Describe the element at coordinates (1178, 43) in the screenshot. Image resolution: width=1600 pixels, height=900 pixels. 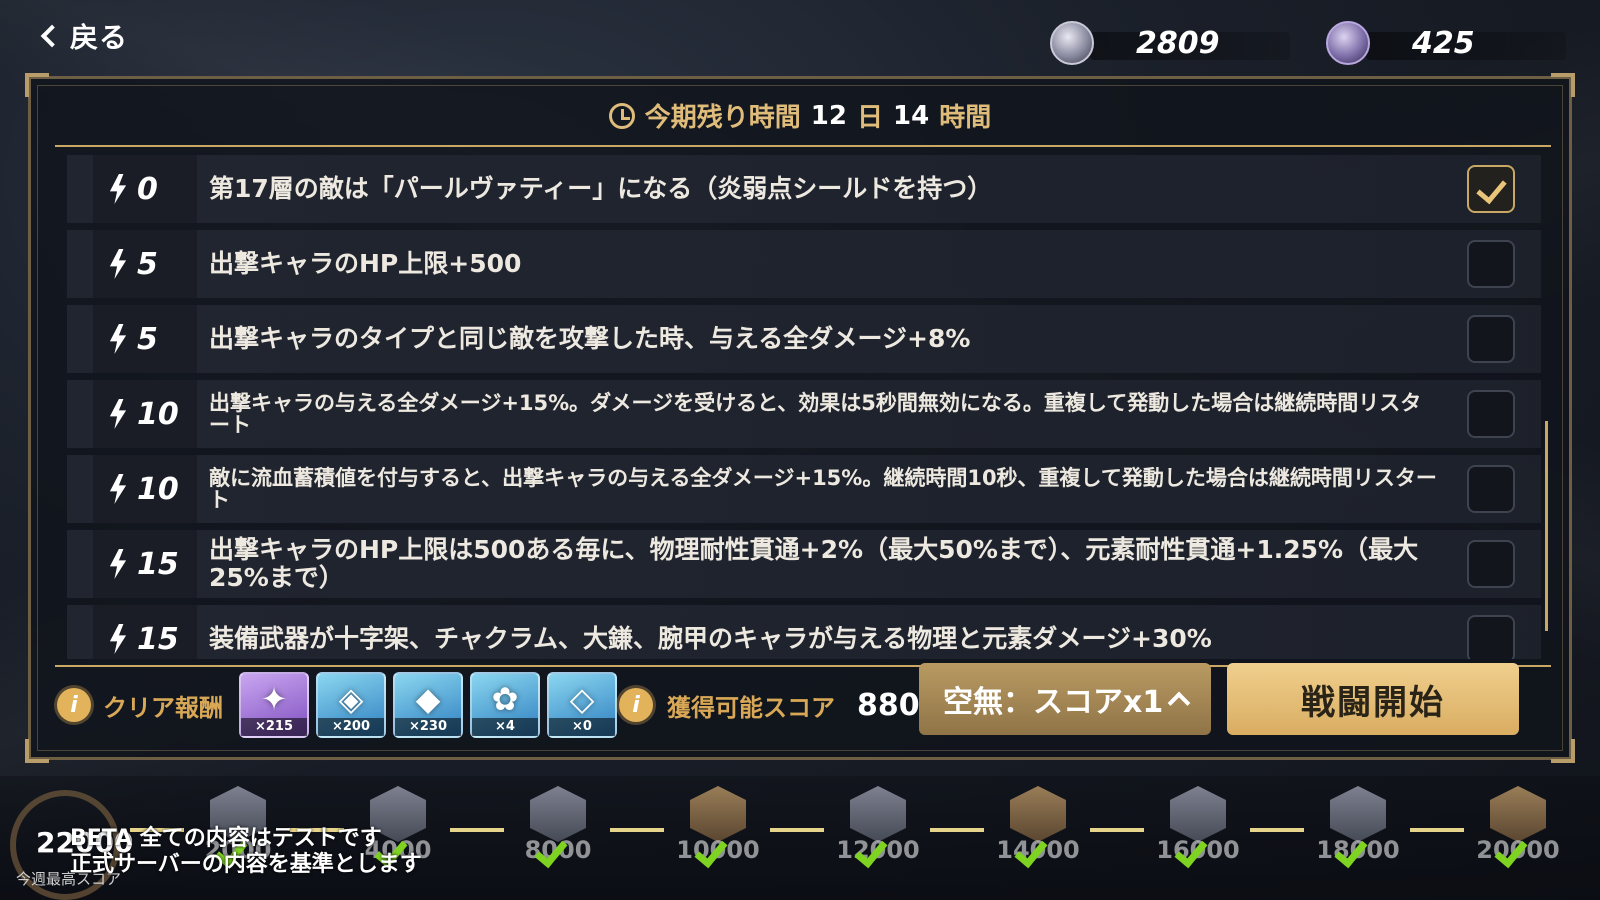
I see `currency-1-value: 2809` at that location.